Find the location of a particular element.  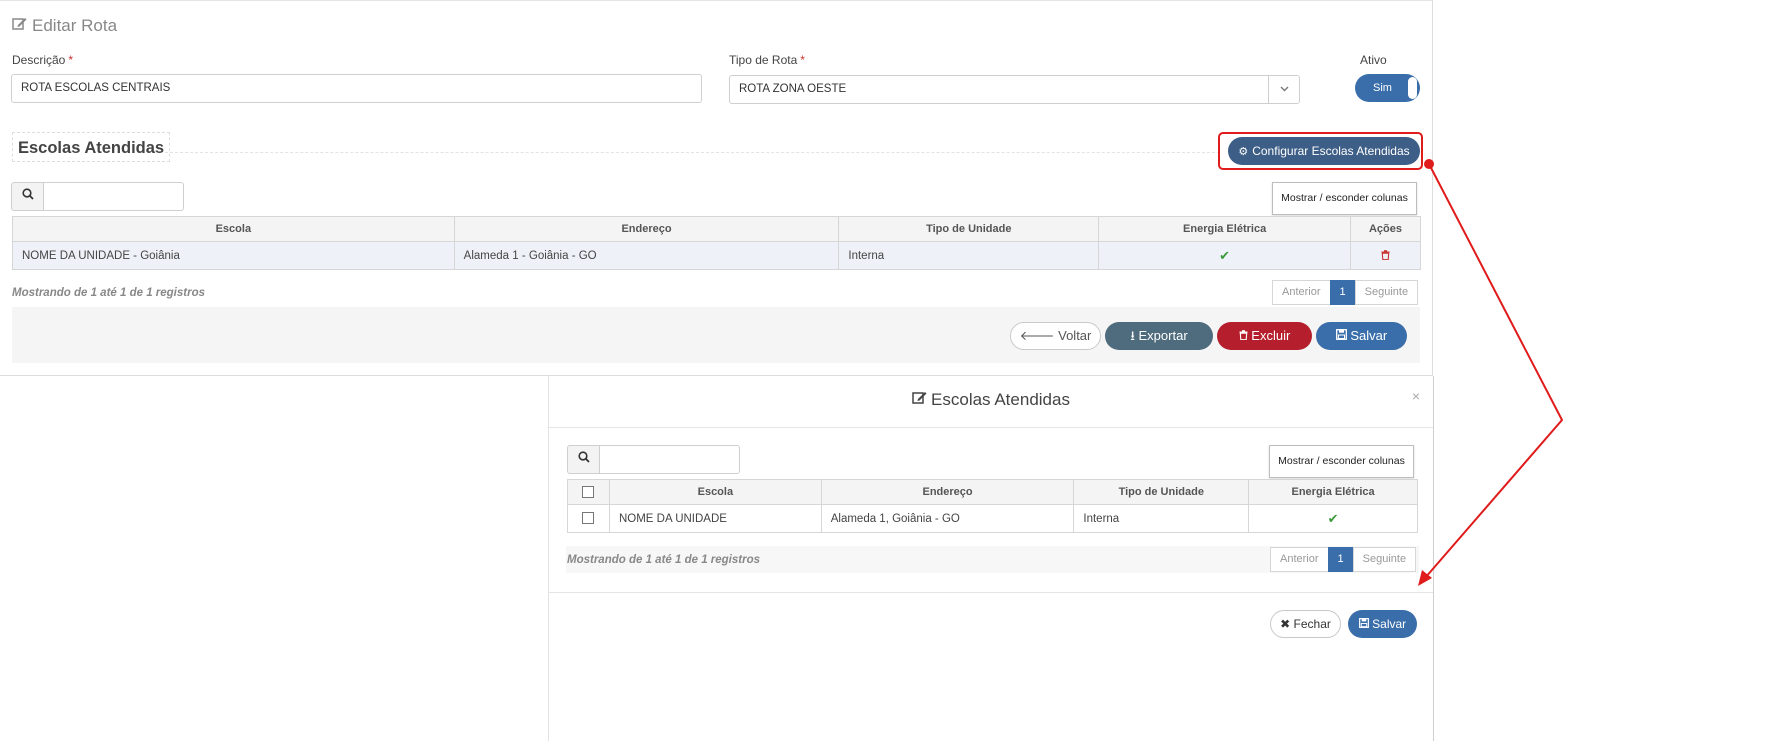

modal-save-button: Salvar is located at coordinates (1382, 624).